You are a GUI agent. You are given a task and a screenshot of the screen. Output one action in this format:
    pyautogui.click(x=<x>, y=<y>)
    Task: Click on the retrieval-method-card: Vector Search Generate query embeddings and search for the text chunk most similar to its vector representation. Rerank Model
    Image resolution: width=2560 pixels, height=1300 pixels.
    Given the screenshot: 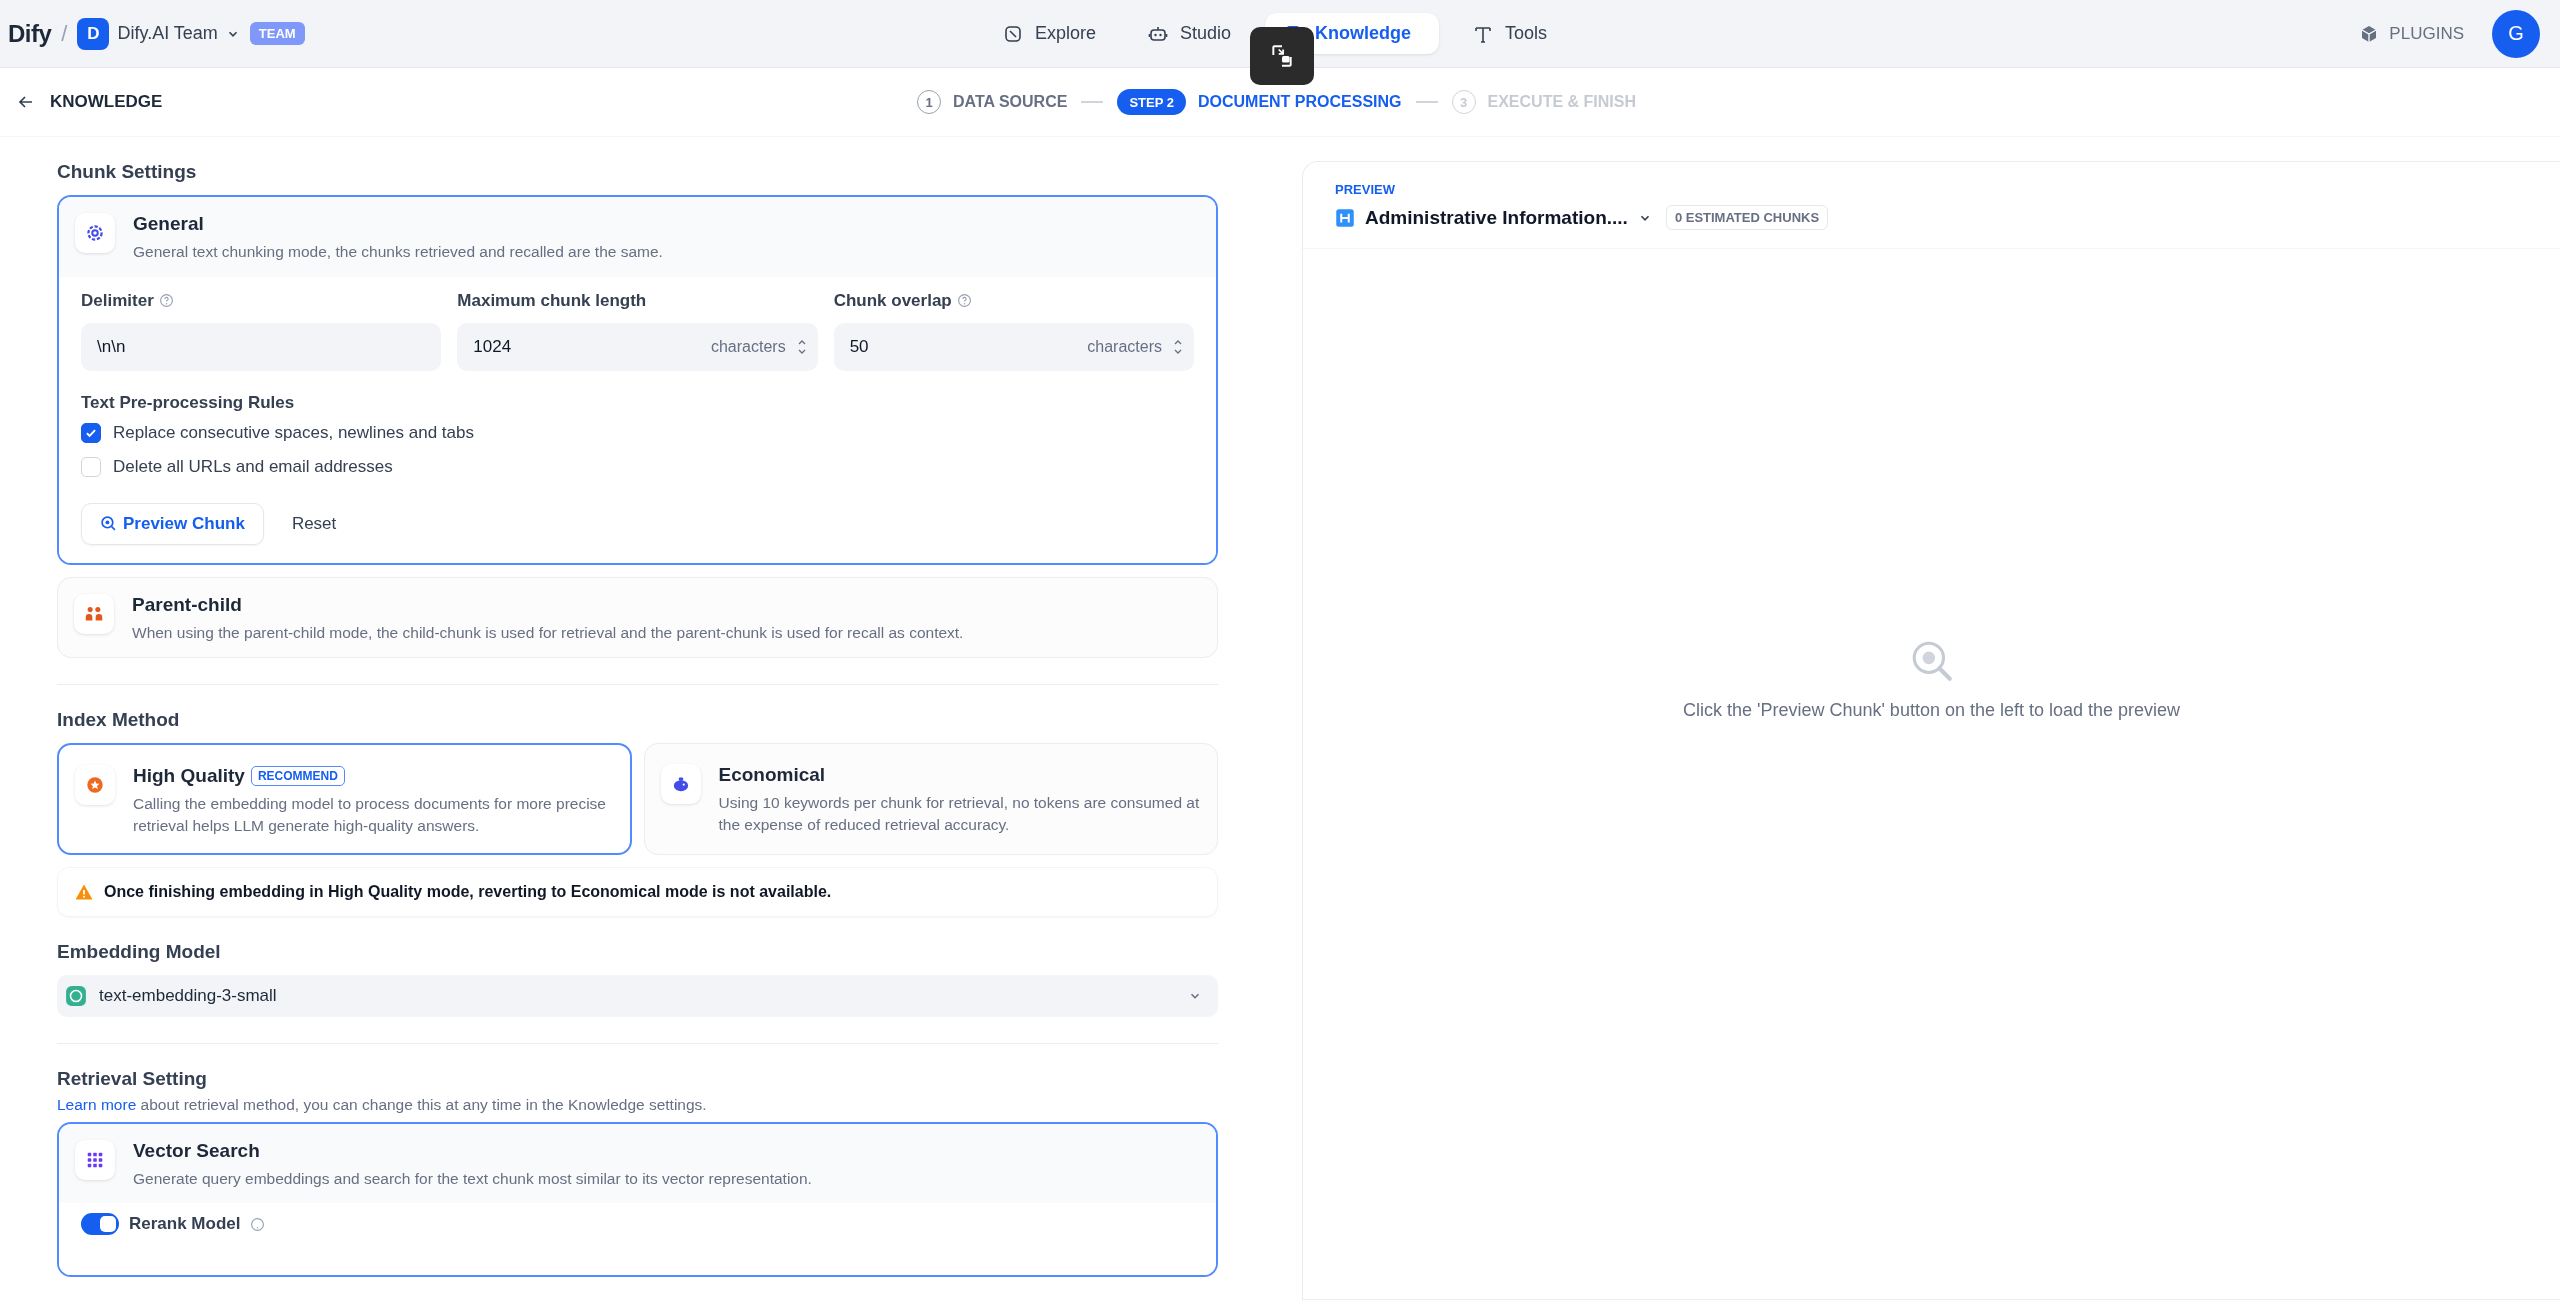 What is the action you would take?
    pyautogui.click(x=637, y=1199)
    